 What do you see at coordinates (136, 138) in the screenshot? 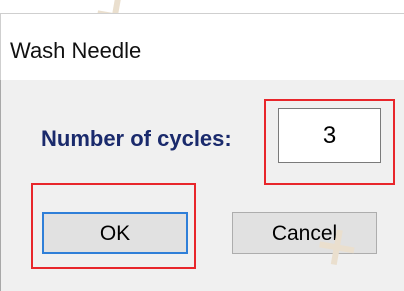
I see `cycles-label: Number of cycles:` at bounding box center [136, 138].